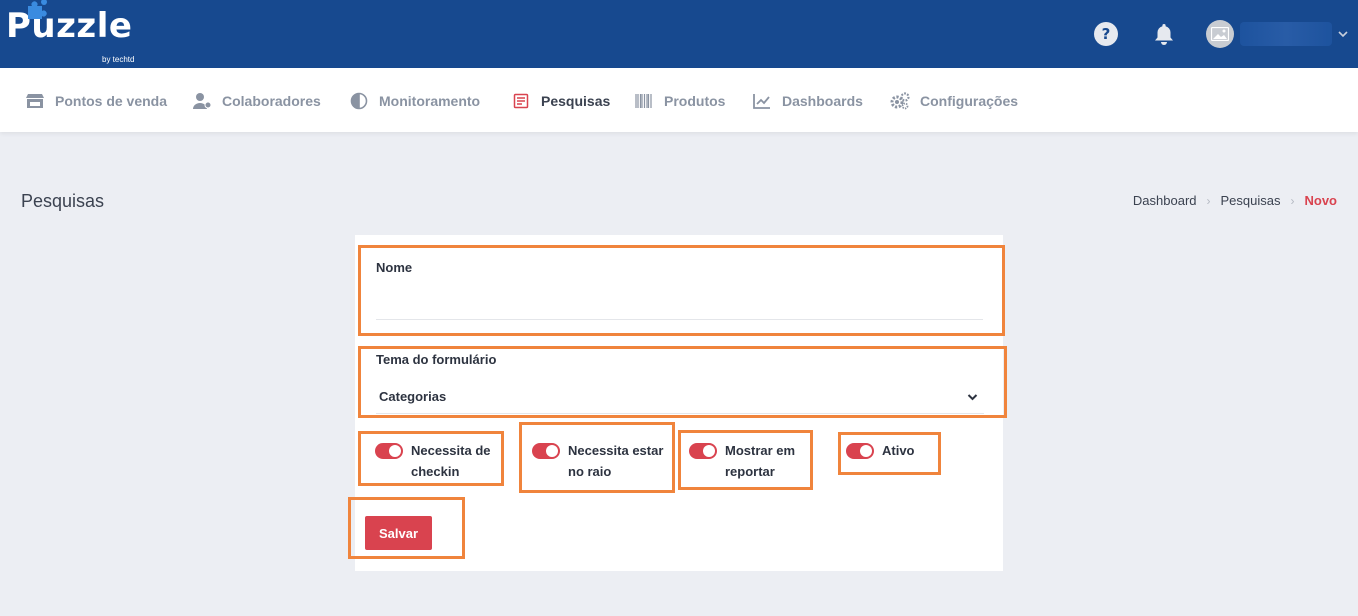 This screenshot has width=1358, height=616. Describe the element at coordinates (521, 101) in the screenshot. I see `survey-icon` at that location.